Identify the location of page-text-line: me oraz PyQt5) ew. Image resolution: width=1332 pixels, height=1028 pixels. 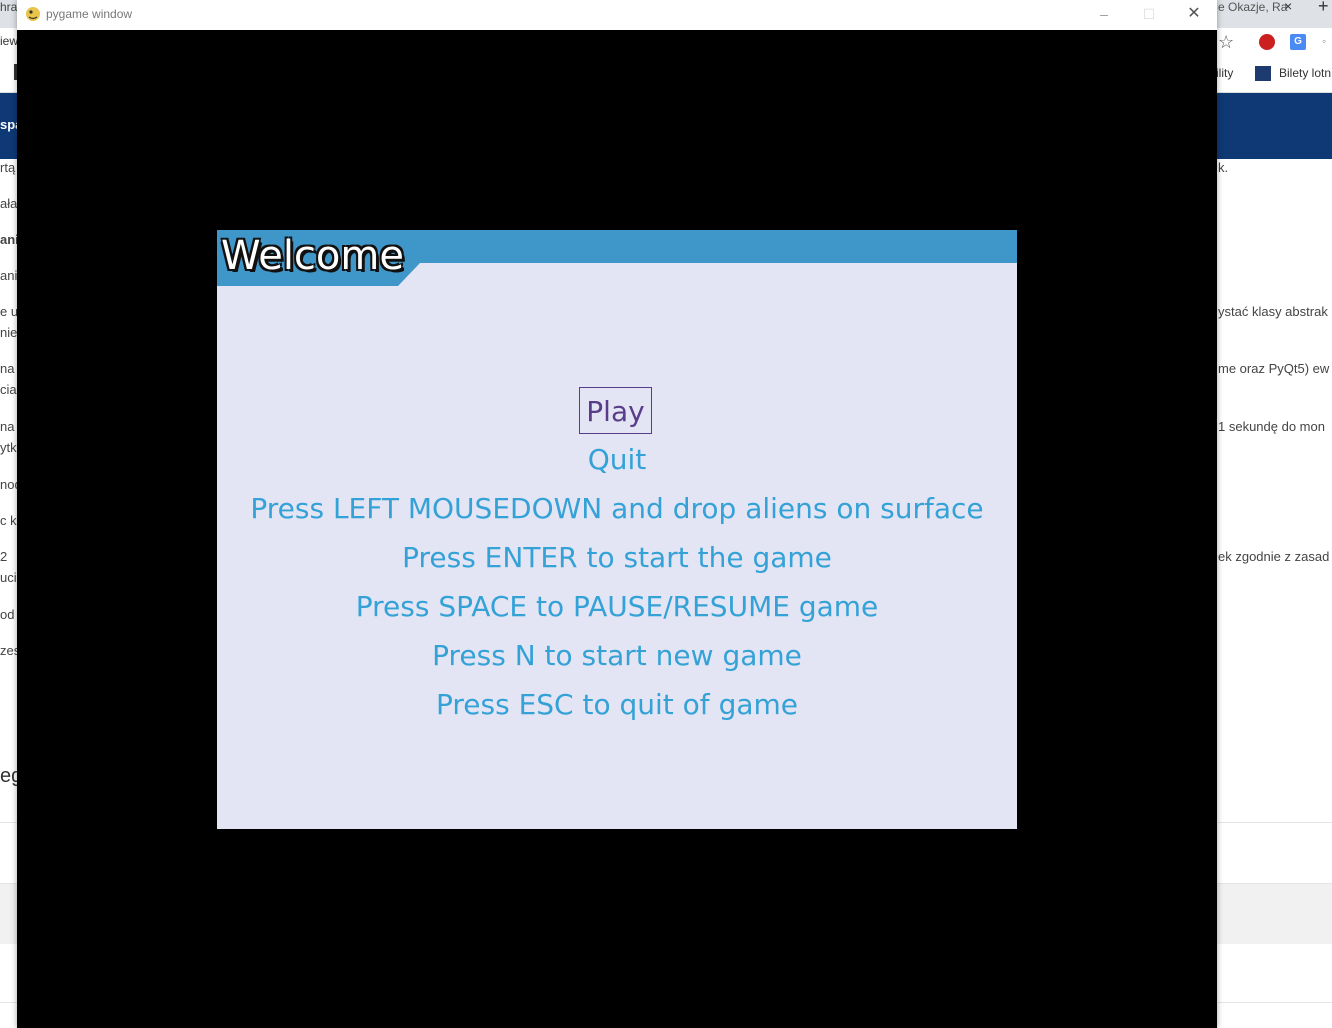
(1274, 368).